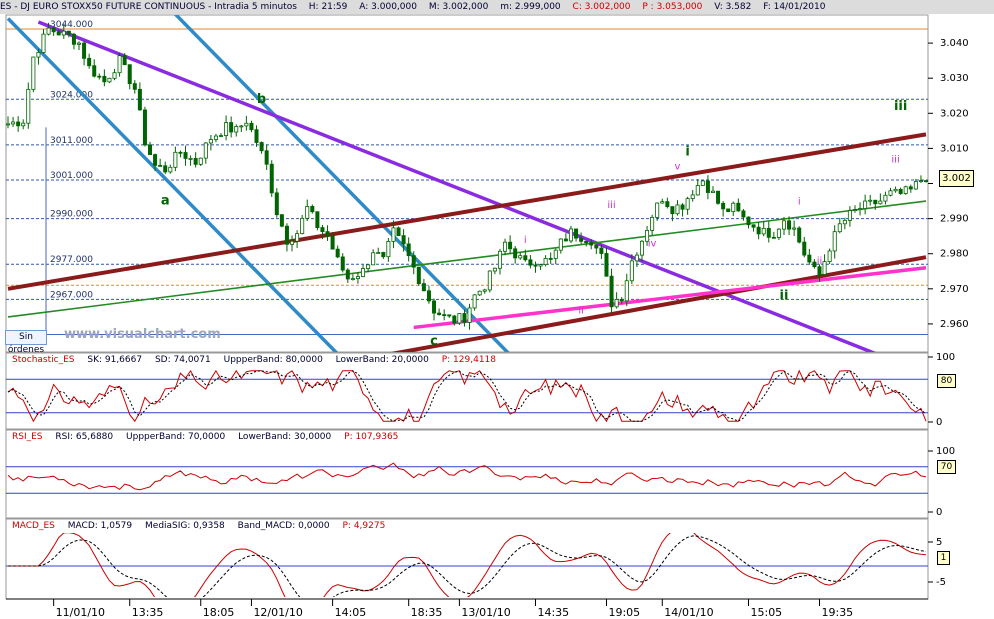 This screenshot has height=619, width=994. I want to click on p-value: P : 3.053,000, so click(672, 7).